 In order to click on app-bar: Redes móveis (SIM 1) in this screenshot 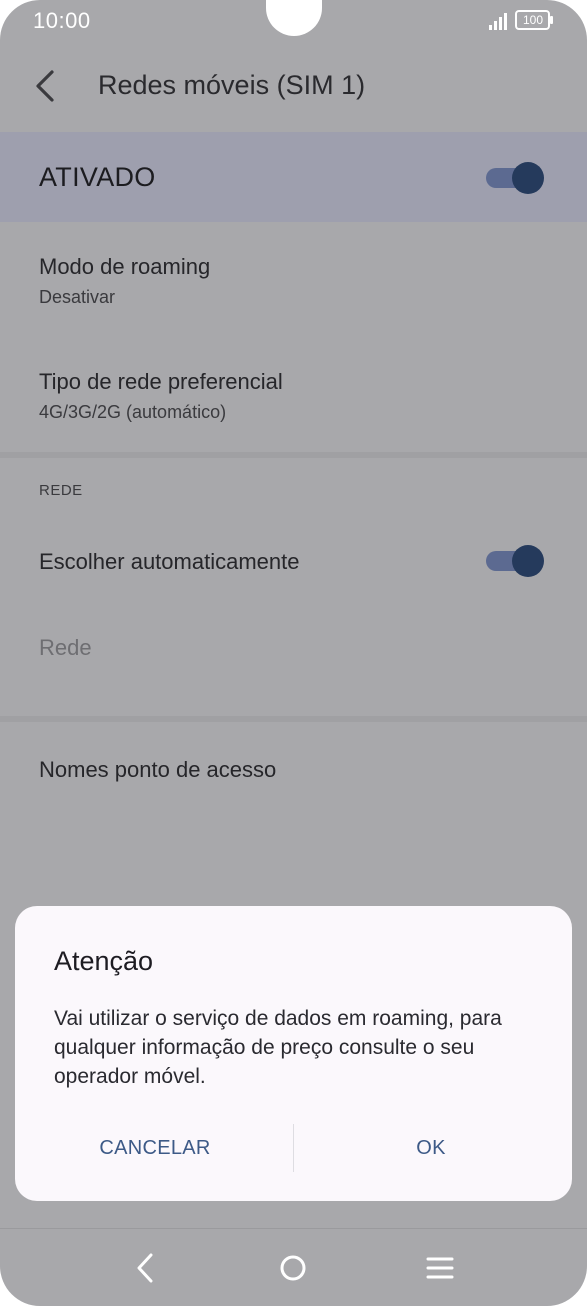, I will do `click(293, 88)`.